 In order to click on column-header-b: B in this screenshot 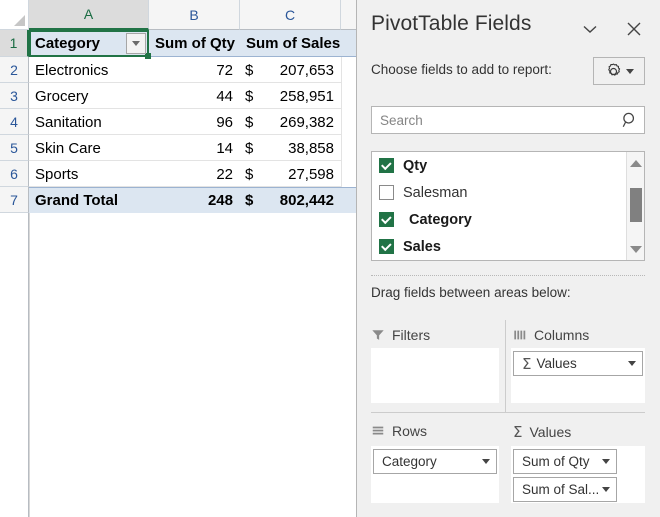, I will do `click(194, 15)`.